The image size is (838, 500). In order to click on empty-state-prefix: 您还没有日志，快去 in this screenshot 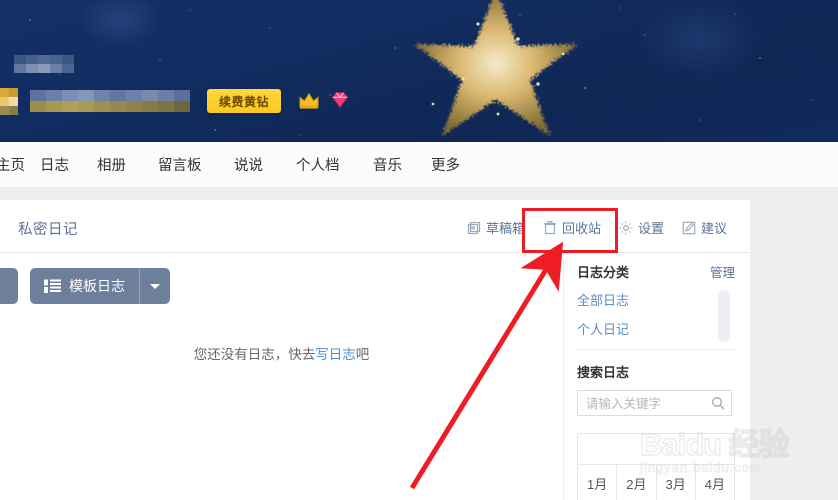, I will do `click(254, 354)`.